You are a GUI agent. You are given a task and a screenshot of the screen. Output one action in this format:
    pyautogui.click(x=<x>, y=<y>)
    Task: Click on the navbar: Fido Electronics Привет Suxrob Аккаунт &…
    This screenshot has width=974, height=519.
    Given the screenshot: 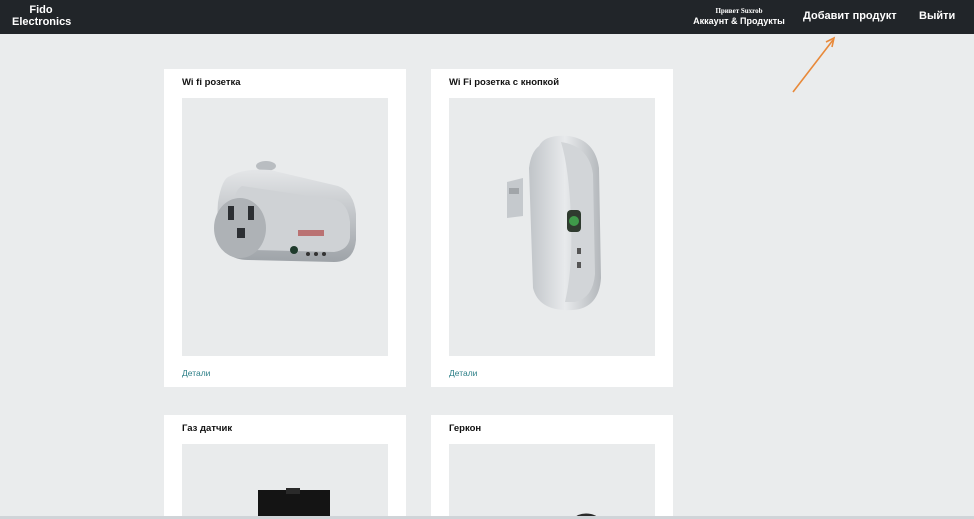 What is the action you would take?
    pyautogui.click(x=487, y=17)
    